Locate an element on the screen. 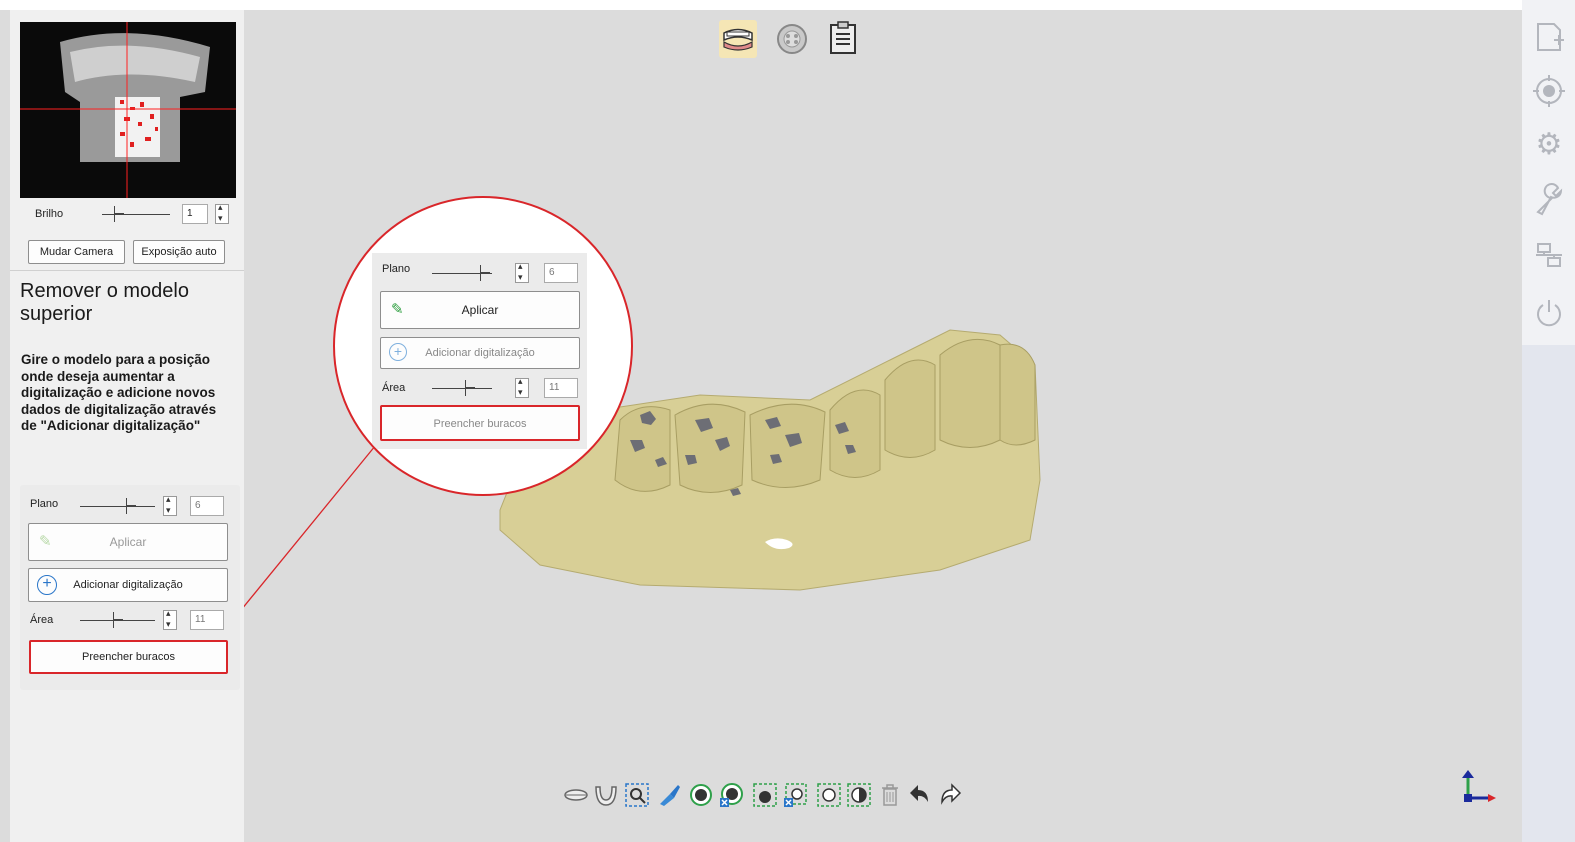 The height and width of the screenshot is (842, 1575). plane-label: Plano is located at coordinates (44, 504).